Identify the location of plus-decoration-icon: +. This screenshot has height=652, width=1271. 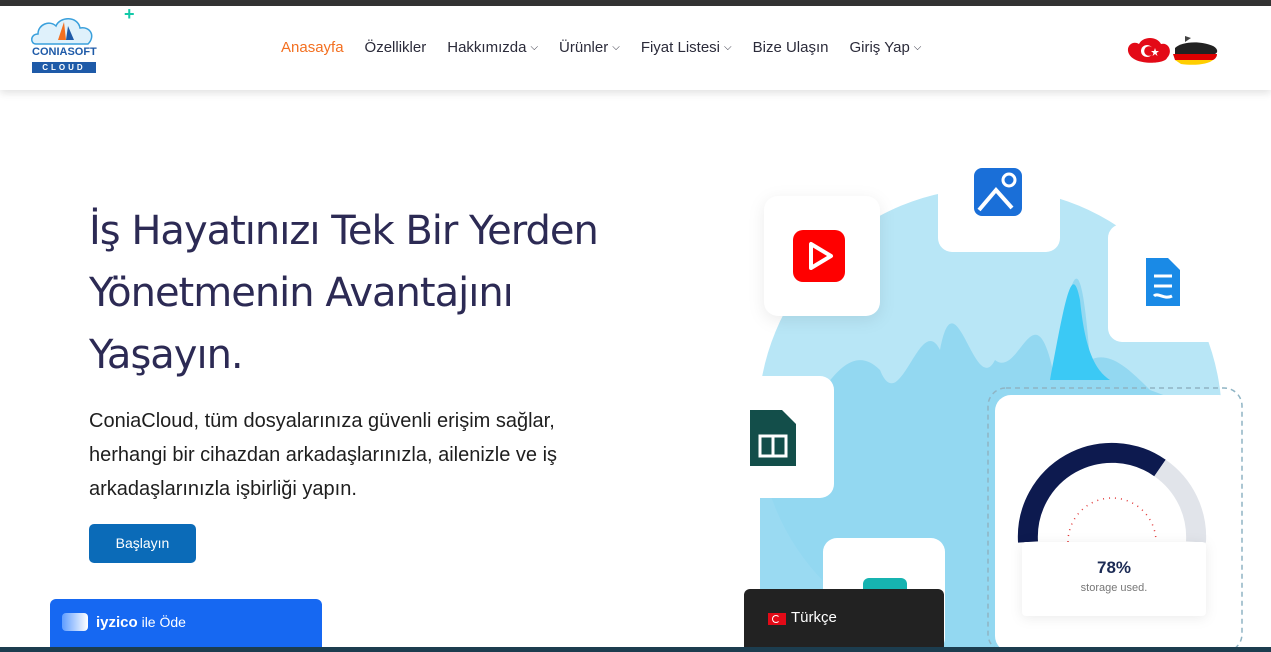
(129, 14).